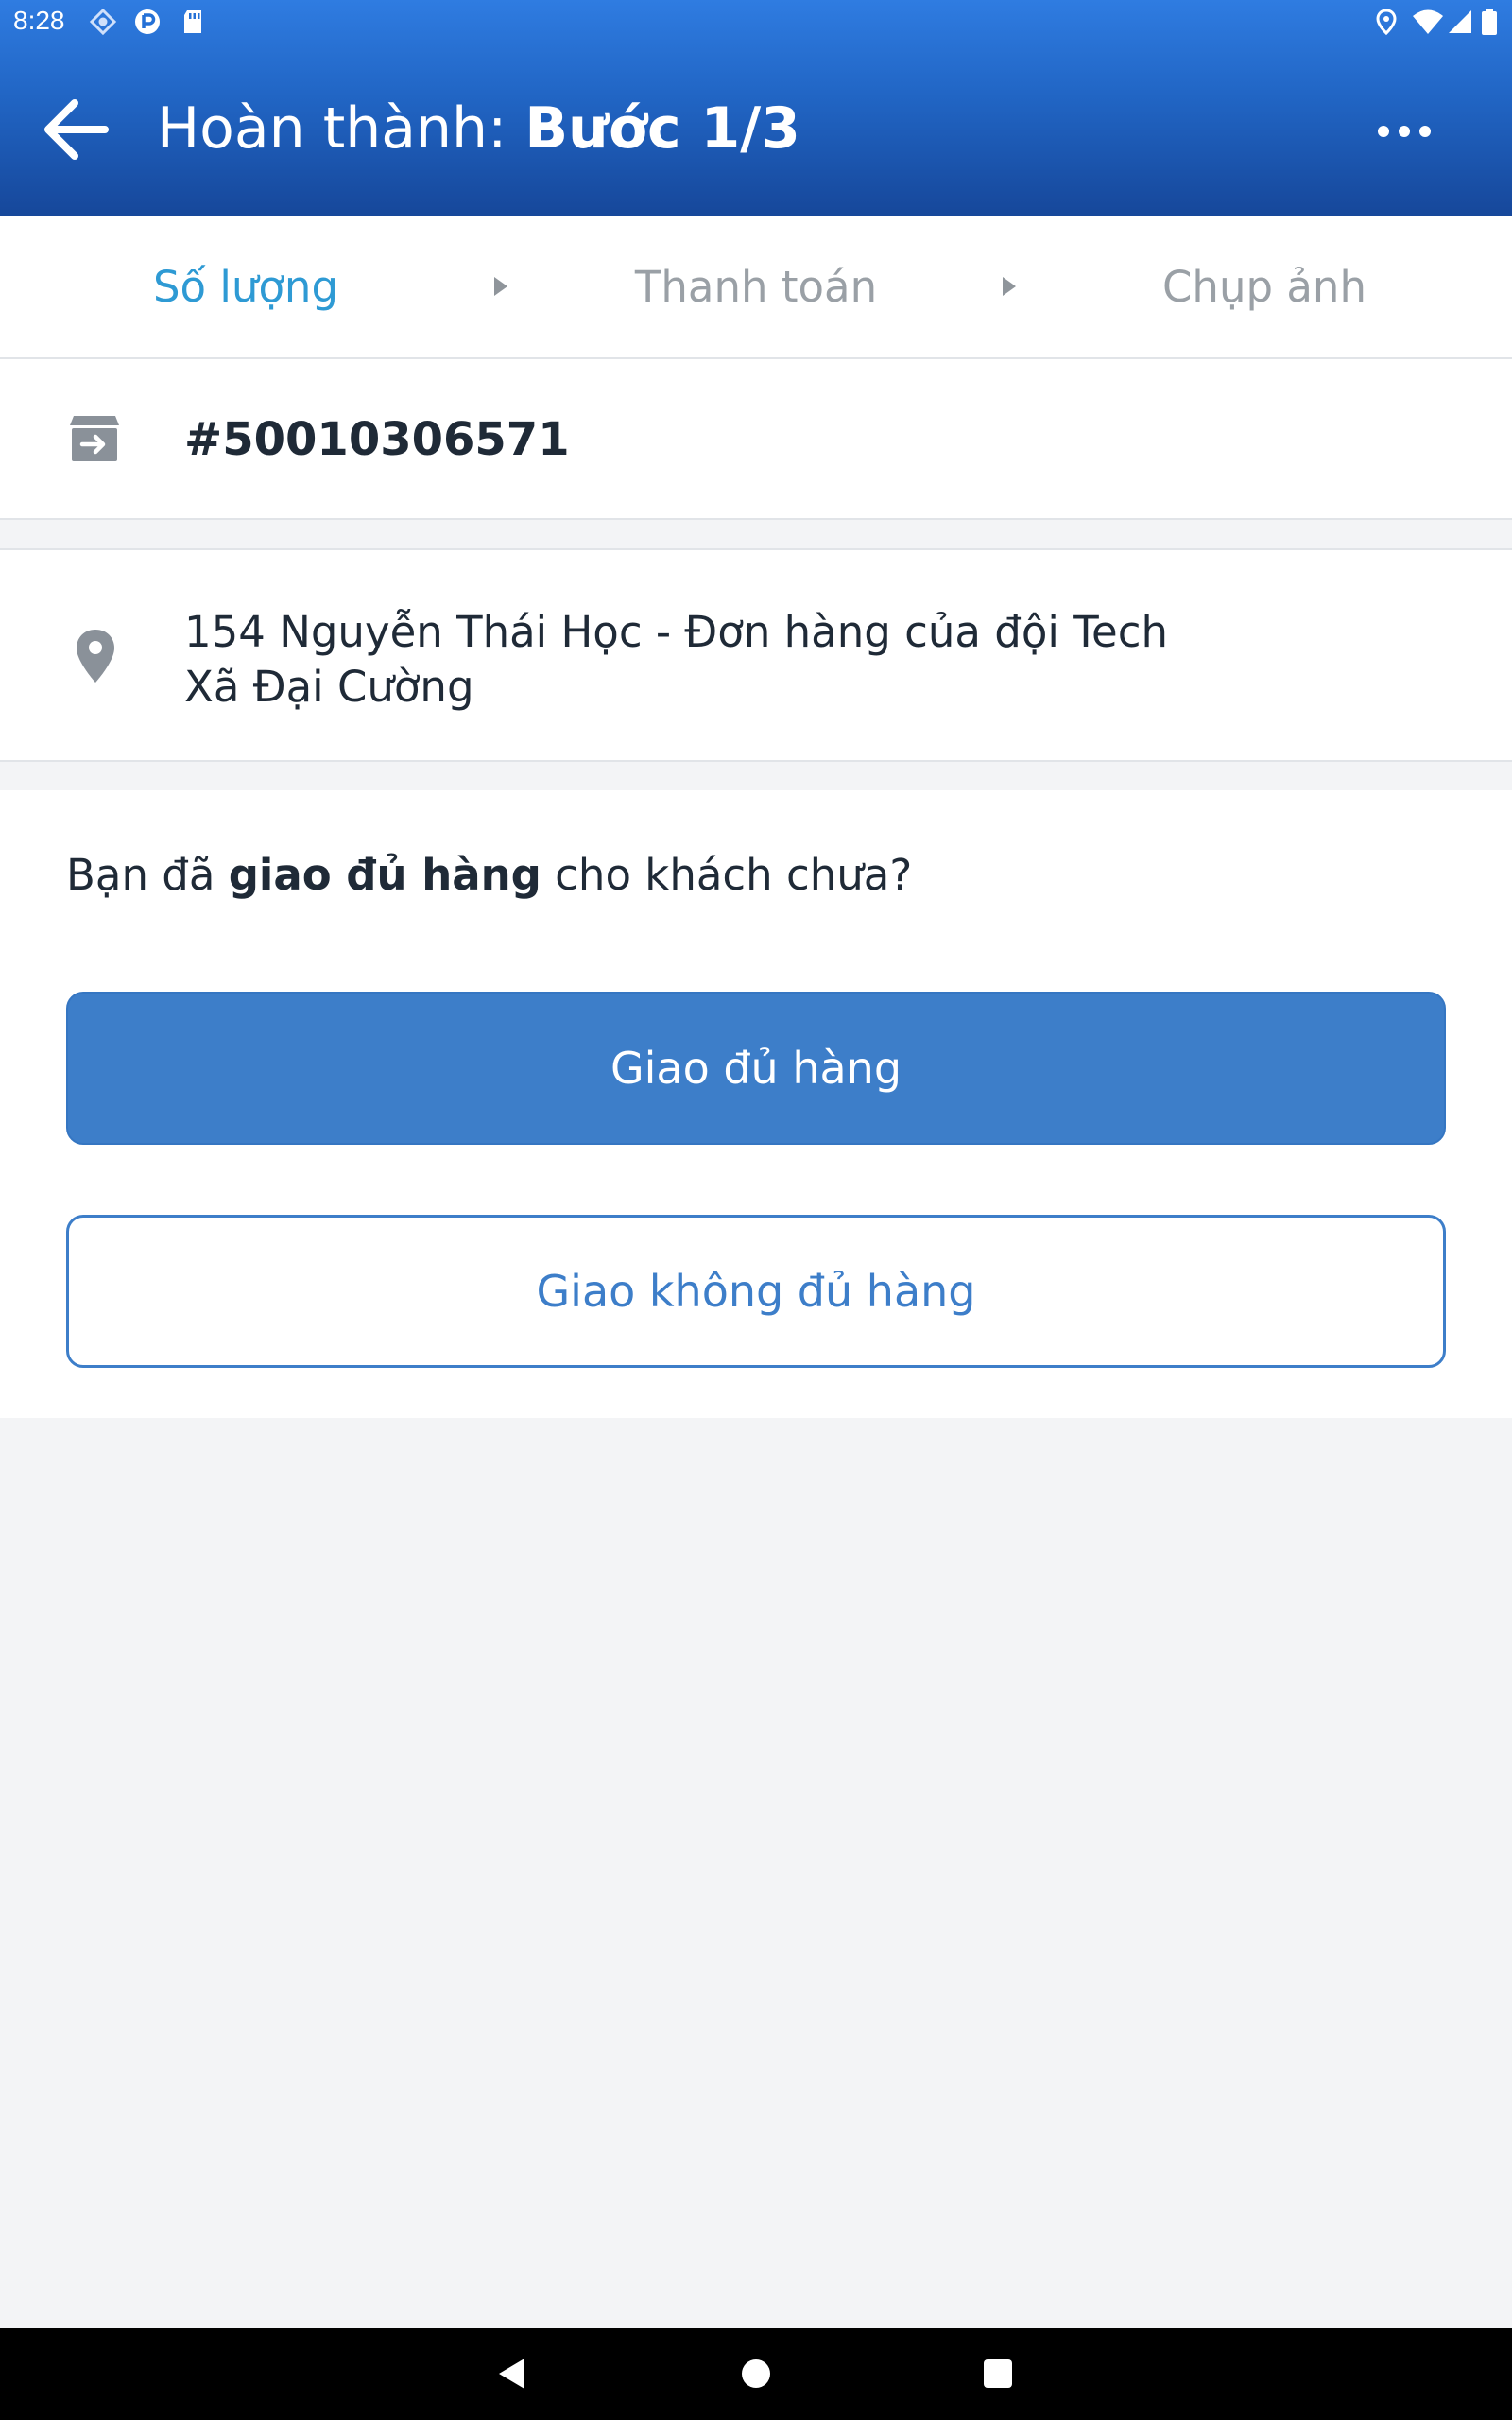 The image size is (1512, 2420). Describe the element at coordinates (103, 22) in the screenshot. I see `navigation-icon` at that location.